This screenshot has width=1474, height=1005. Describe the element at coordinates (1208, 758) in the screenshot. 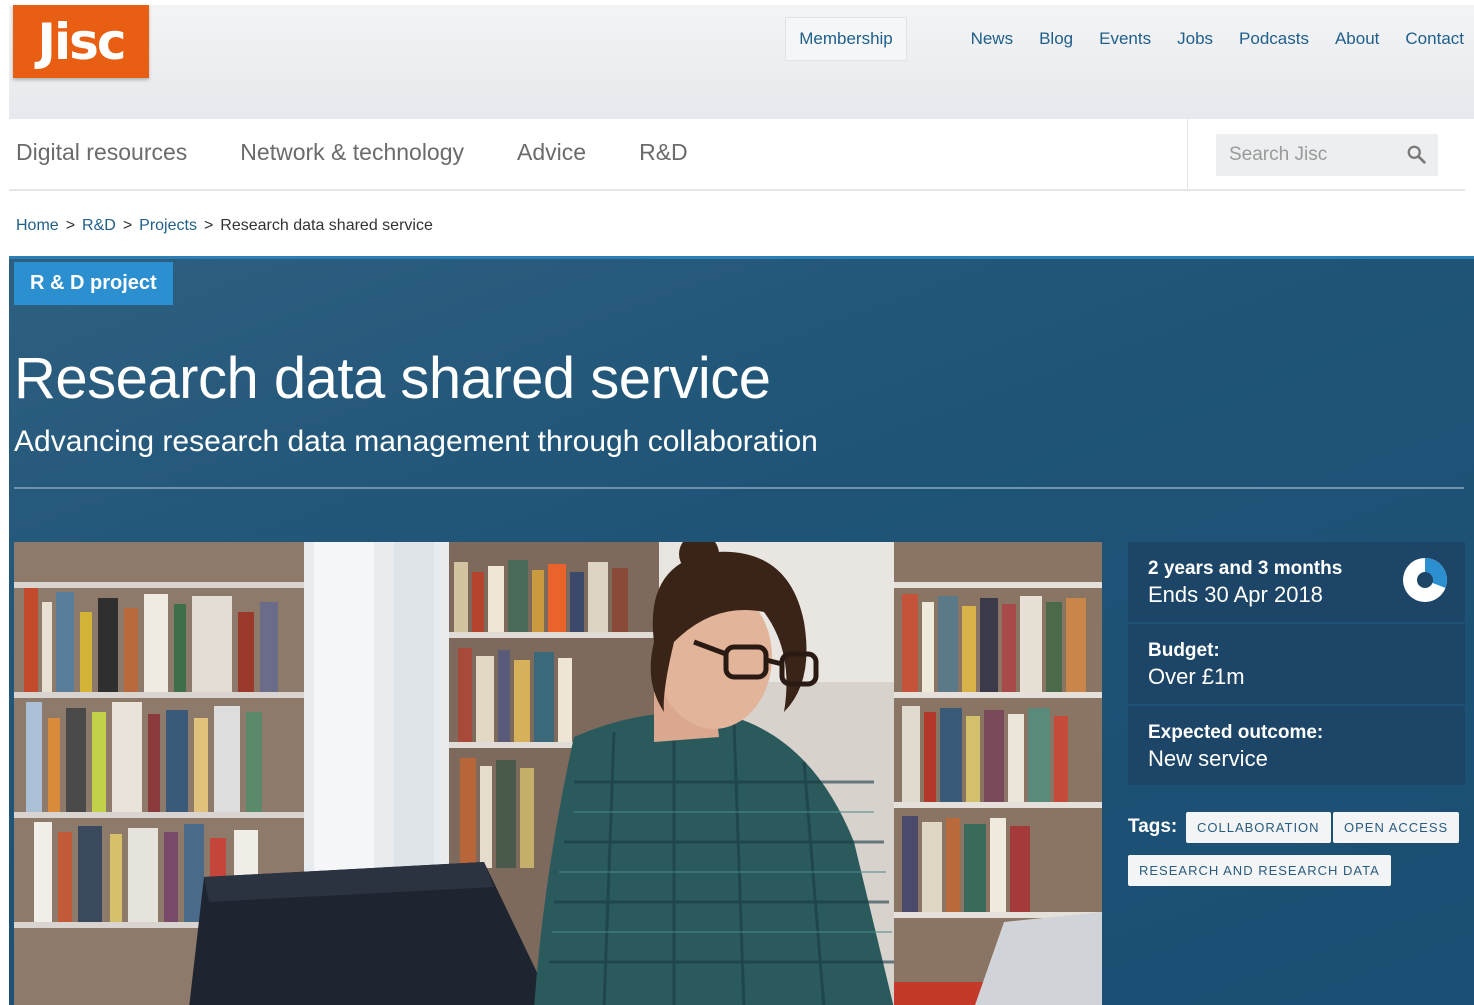

I see `outcome-value: New service` at that location.